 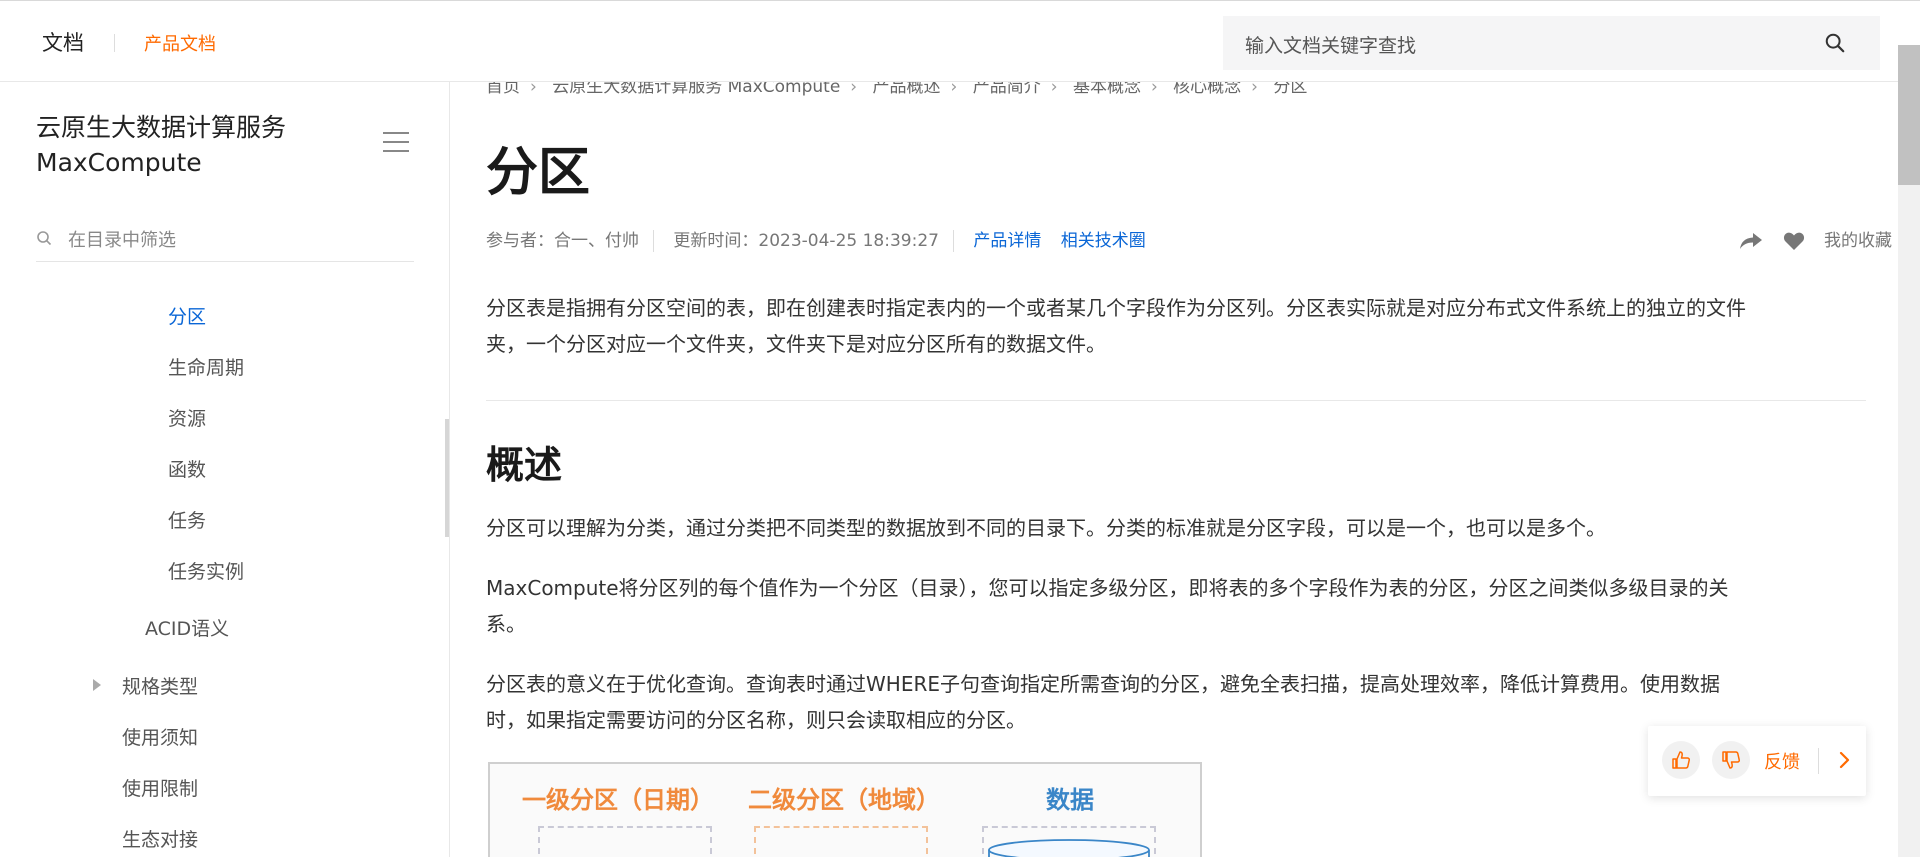 I want to click on sidebar-item-lifecycle: 生命周期, so click(x=206, y=366).